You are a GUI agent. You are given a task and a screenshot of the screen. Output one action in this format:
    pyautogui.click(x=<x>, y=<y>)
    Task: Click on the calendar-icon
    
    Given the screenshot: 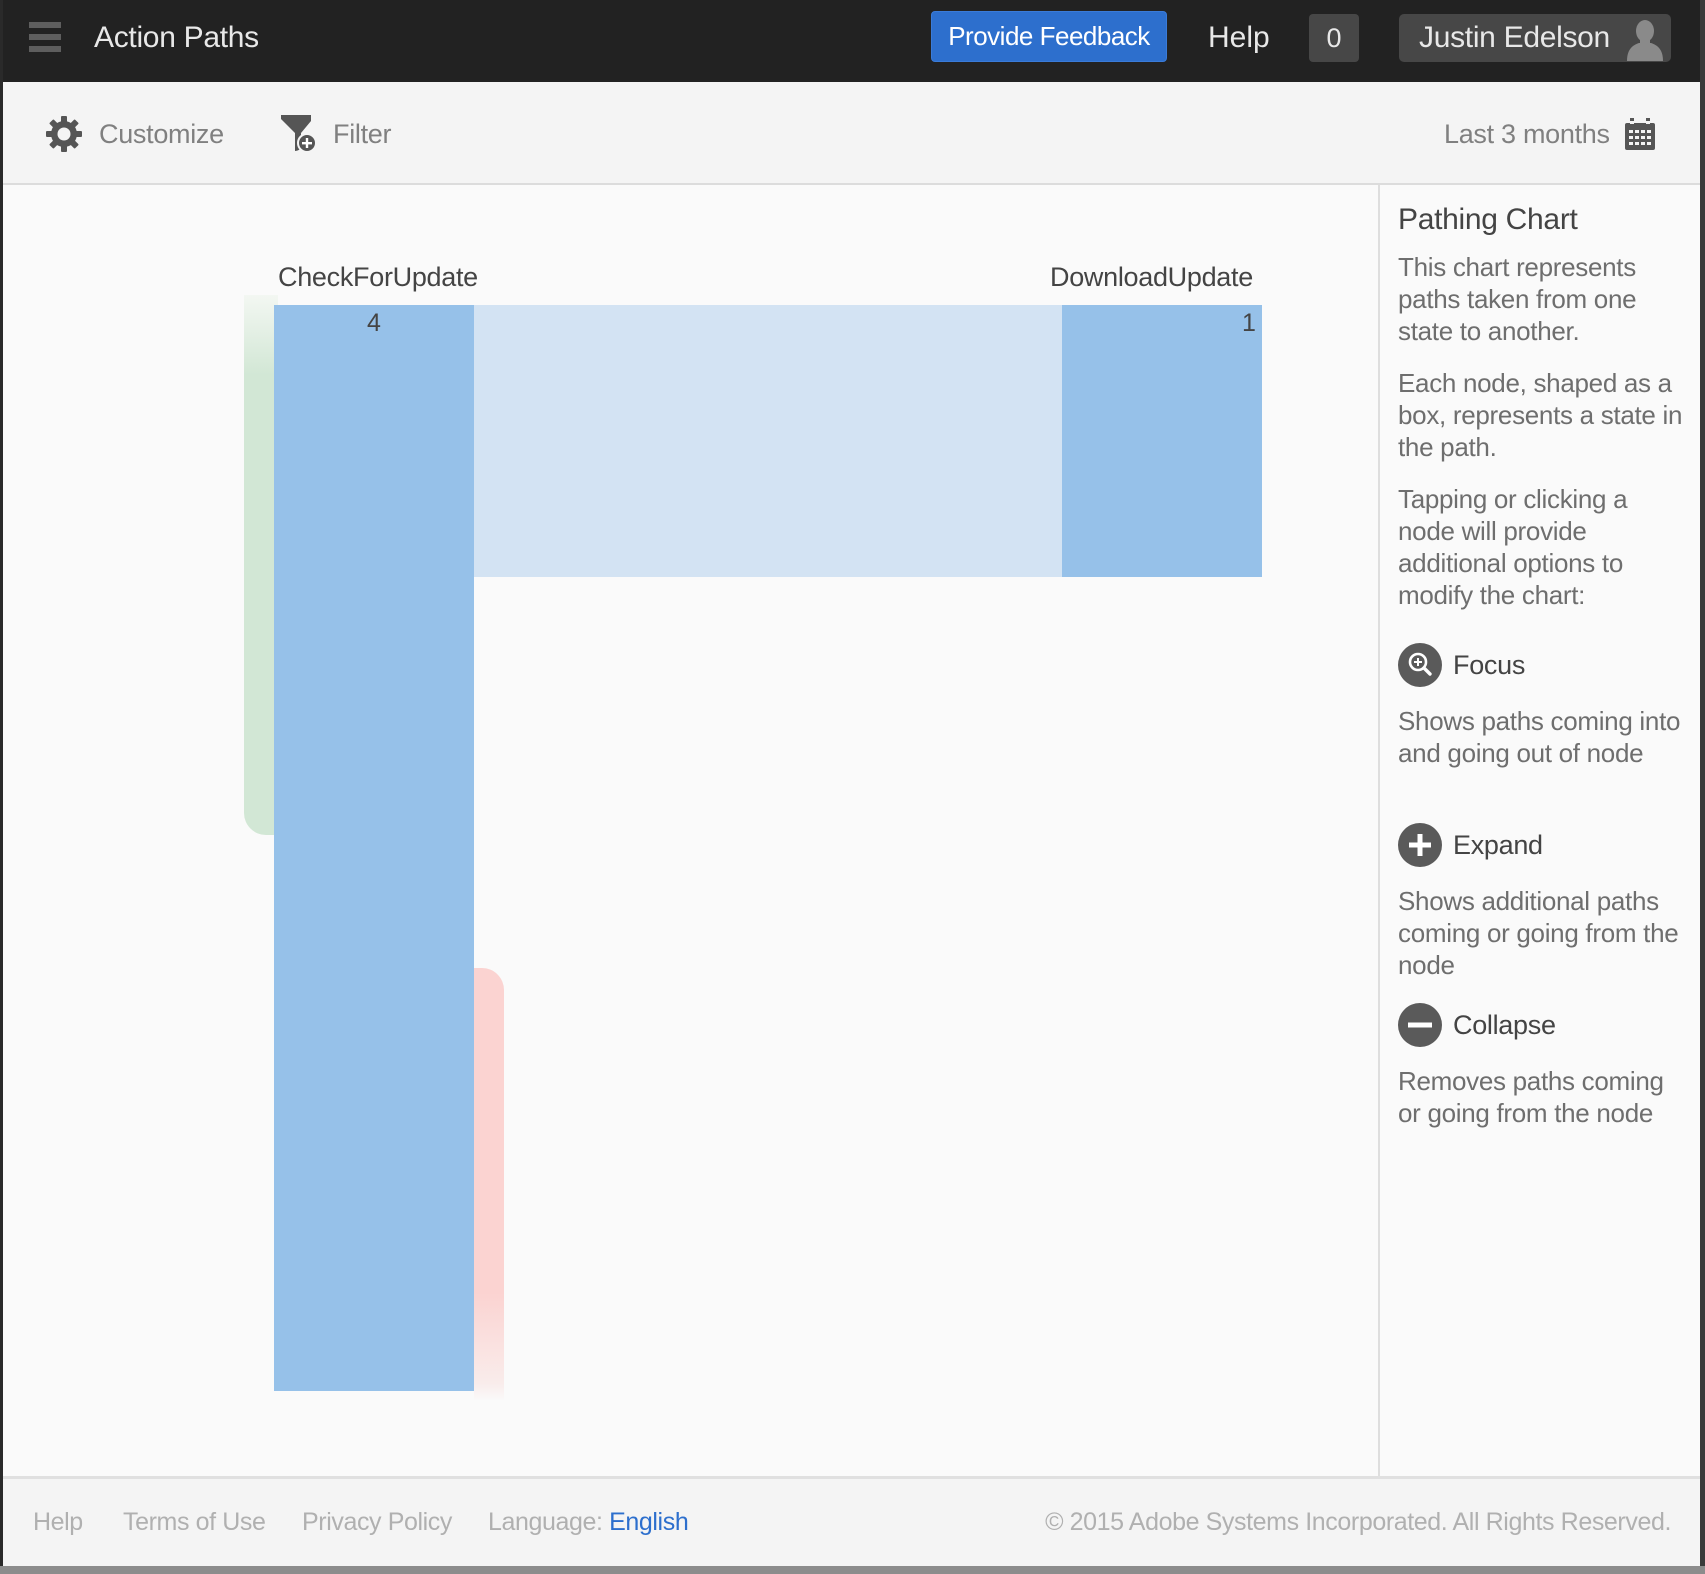 What is the action you would take?
    pyautogui.click(x=1640, y=134)
    